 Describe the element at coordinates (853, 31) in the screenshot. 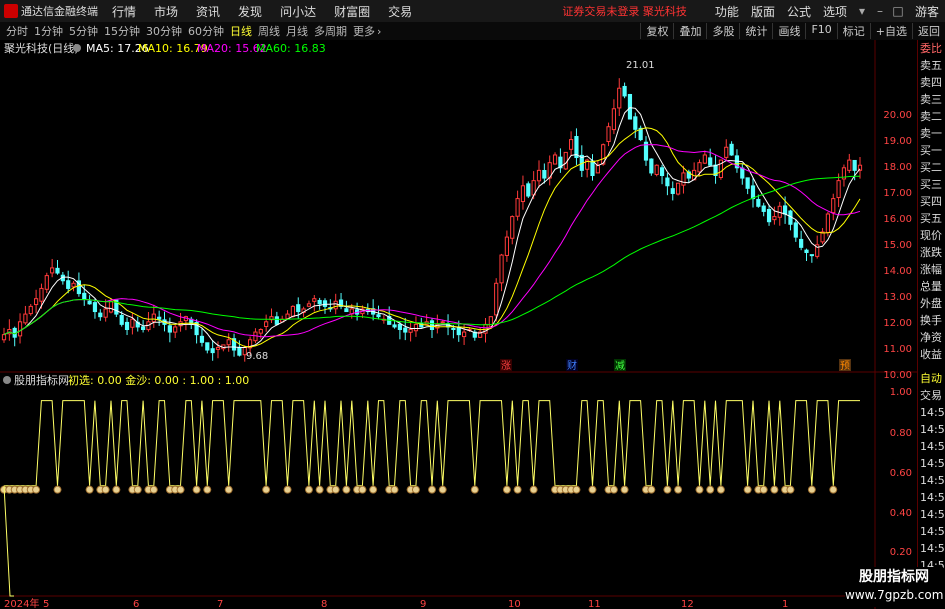

I see `tool-mark: 标记` at that location.